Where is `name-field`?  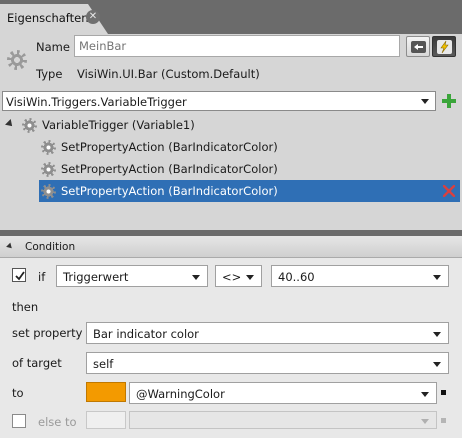 name-field is located at coordinates (237, 46).